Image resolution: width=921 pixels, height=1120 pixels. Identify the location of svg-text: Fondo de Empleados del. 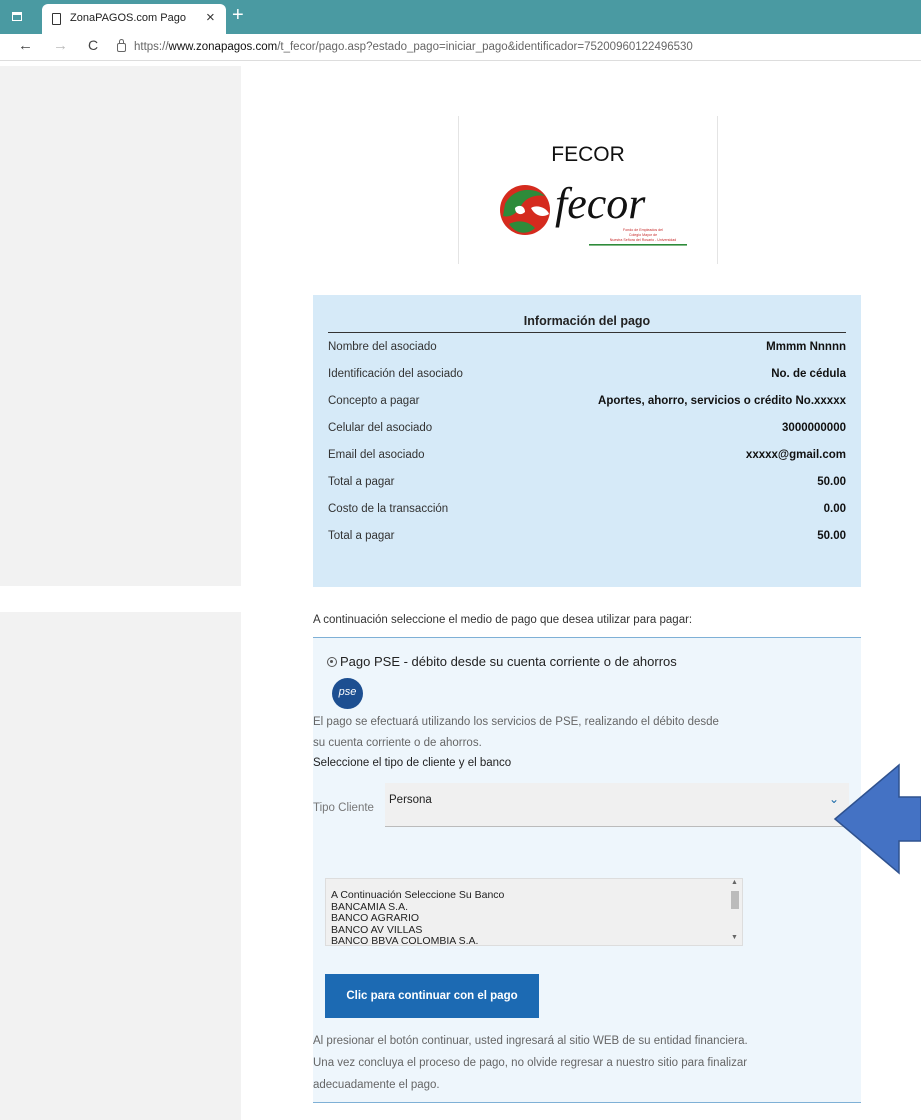
(643, 230).